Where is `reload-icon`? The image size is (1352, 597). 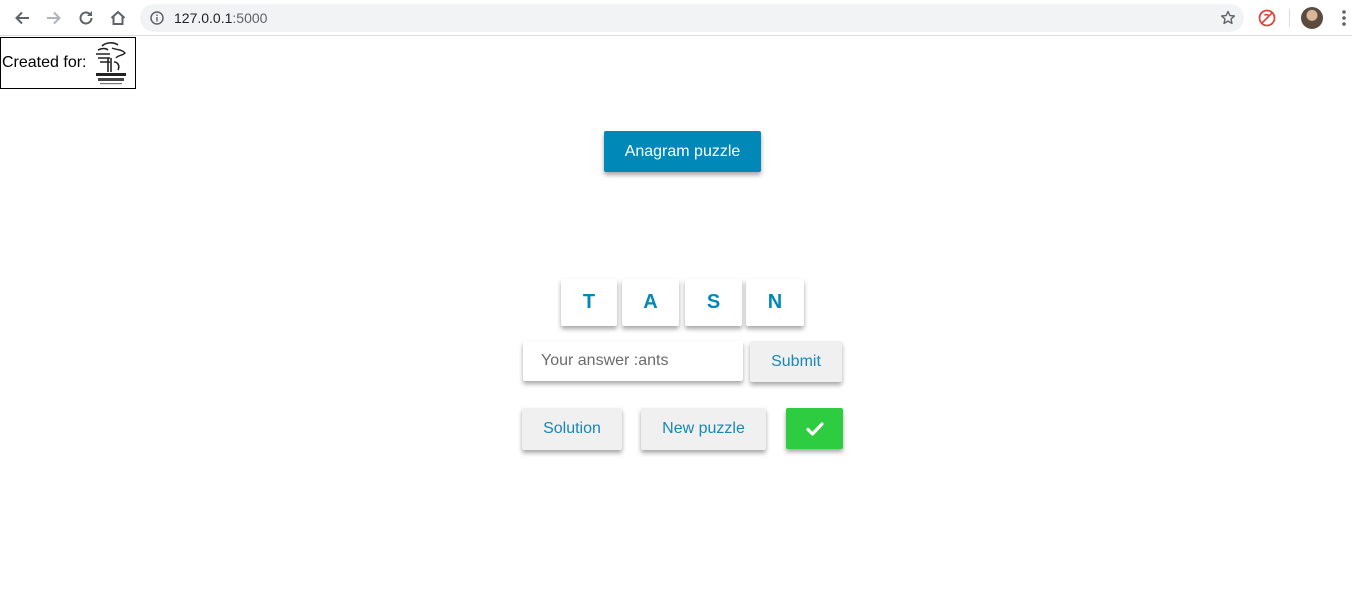
reload-icon is located at coordinates (86, 18).